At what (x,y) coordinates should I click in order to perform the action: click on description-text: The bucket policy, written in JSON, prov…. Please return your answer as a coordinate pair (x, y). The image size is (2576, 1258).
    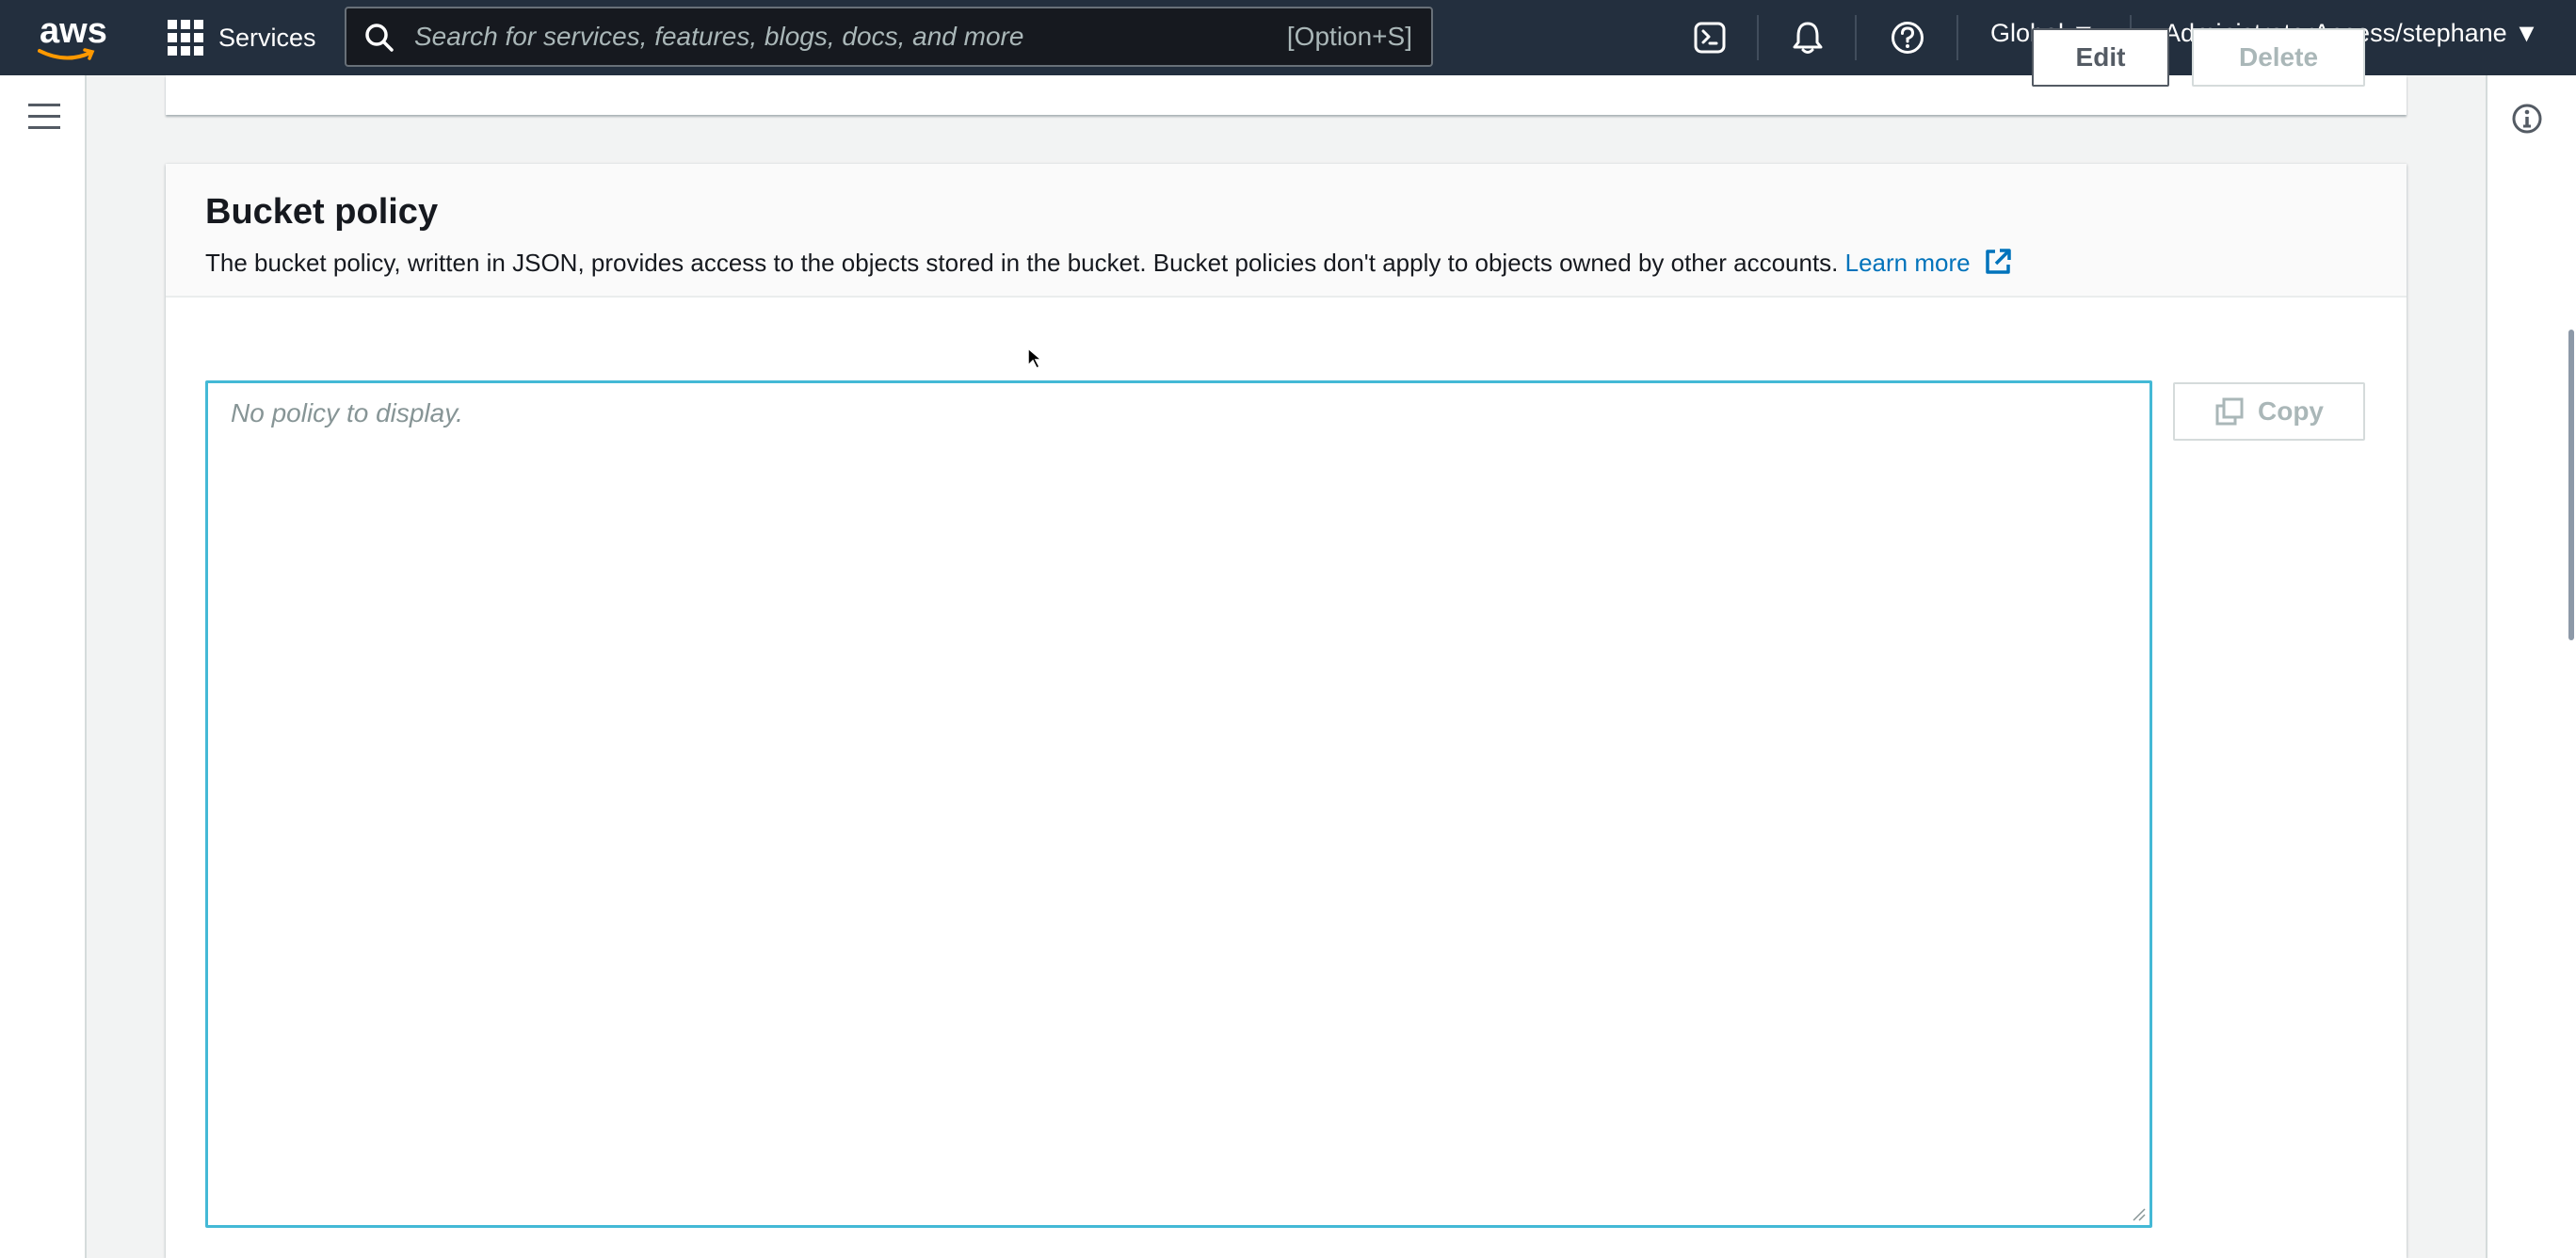
    Looking at the image, I should click on (1022, 263).